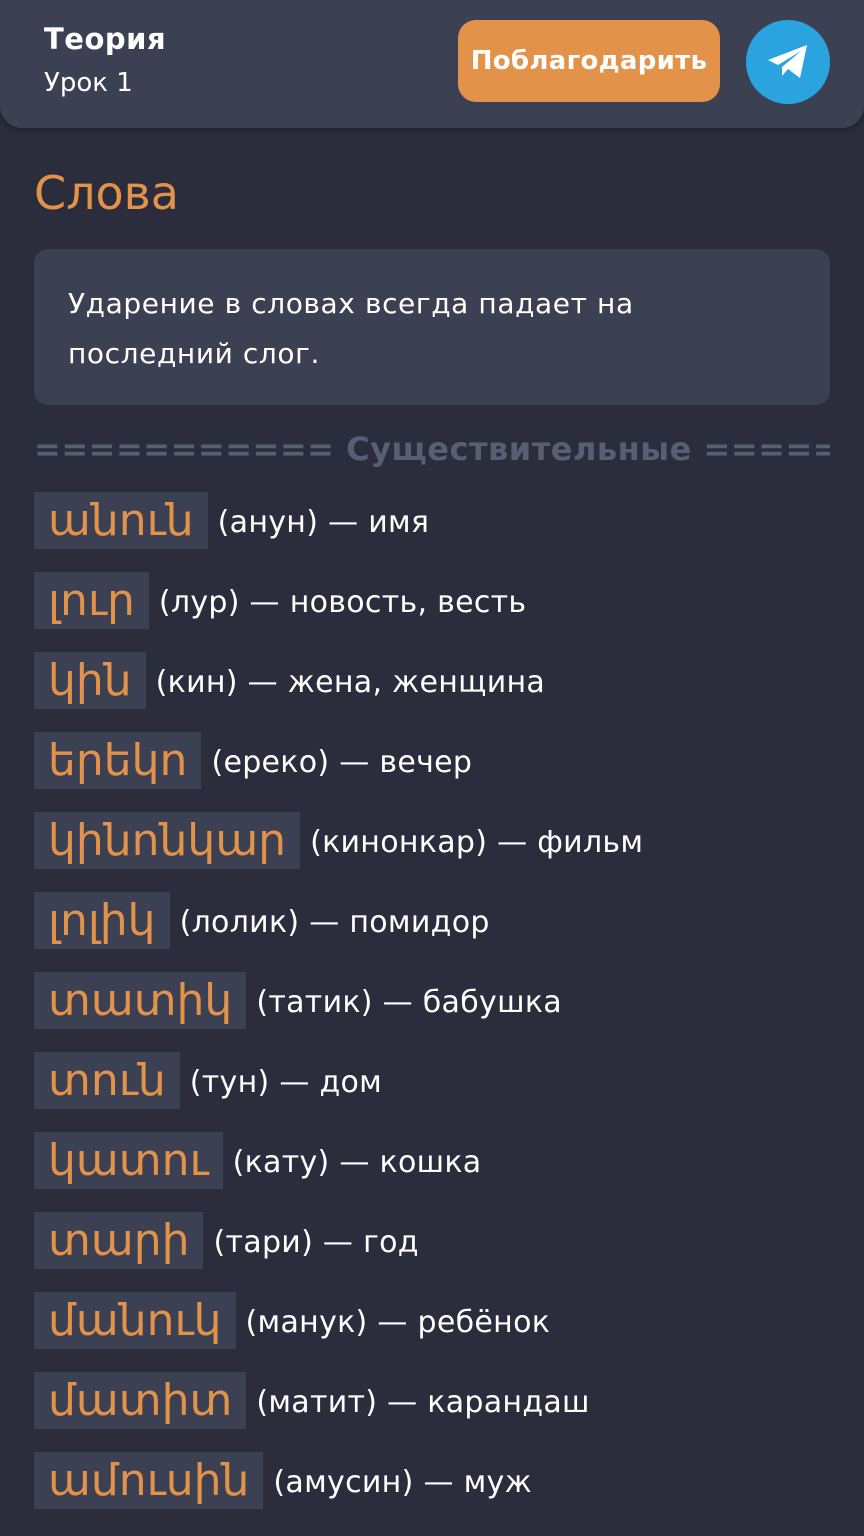 The image size is (864, 1536). What do you see at coordinates (286, 1082) in the screenshot?
I see `word-translation: (тун) — дом` at bounding box center [286, 1082].